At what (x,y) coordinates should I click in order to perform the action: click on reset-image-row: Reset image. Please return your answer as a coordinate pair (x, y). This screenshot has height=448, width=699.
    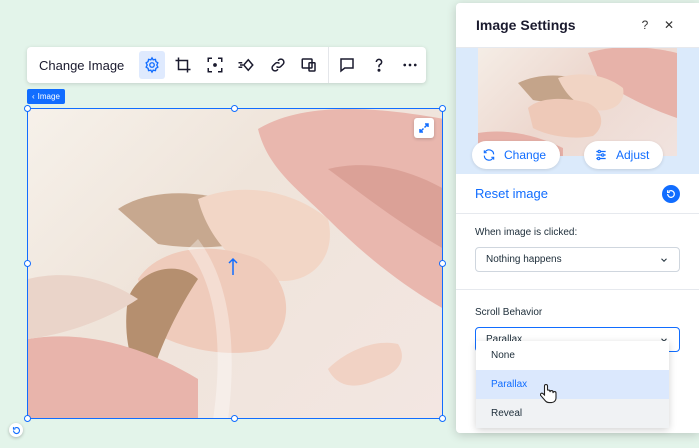
    Looking at the image, I should click on (577, 194).